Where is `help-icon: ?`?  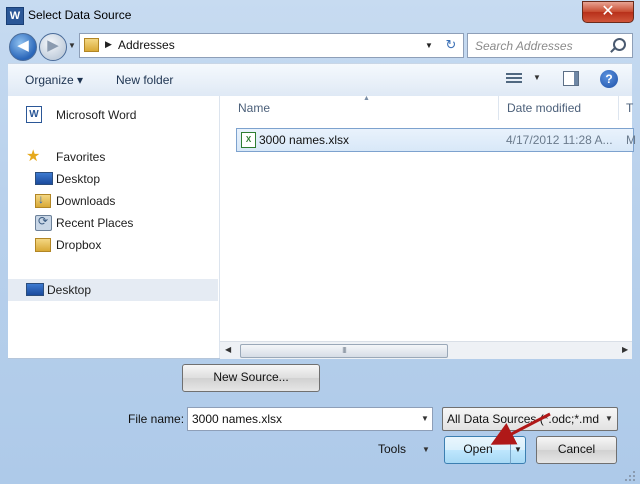 help-icon: ? is located at coordinates (609, 79).